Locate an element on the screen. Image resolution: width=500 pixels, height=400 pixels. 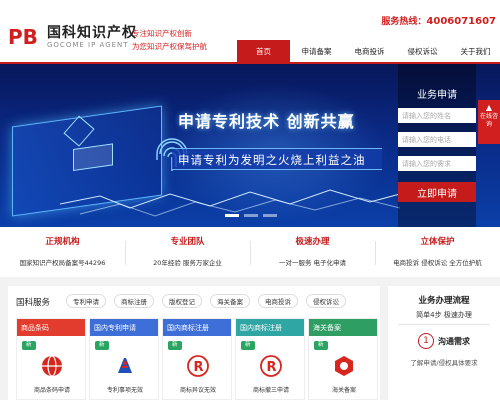
globe-icon is located at coordinates (52, 366).